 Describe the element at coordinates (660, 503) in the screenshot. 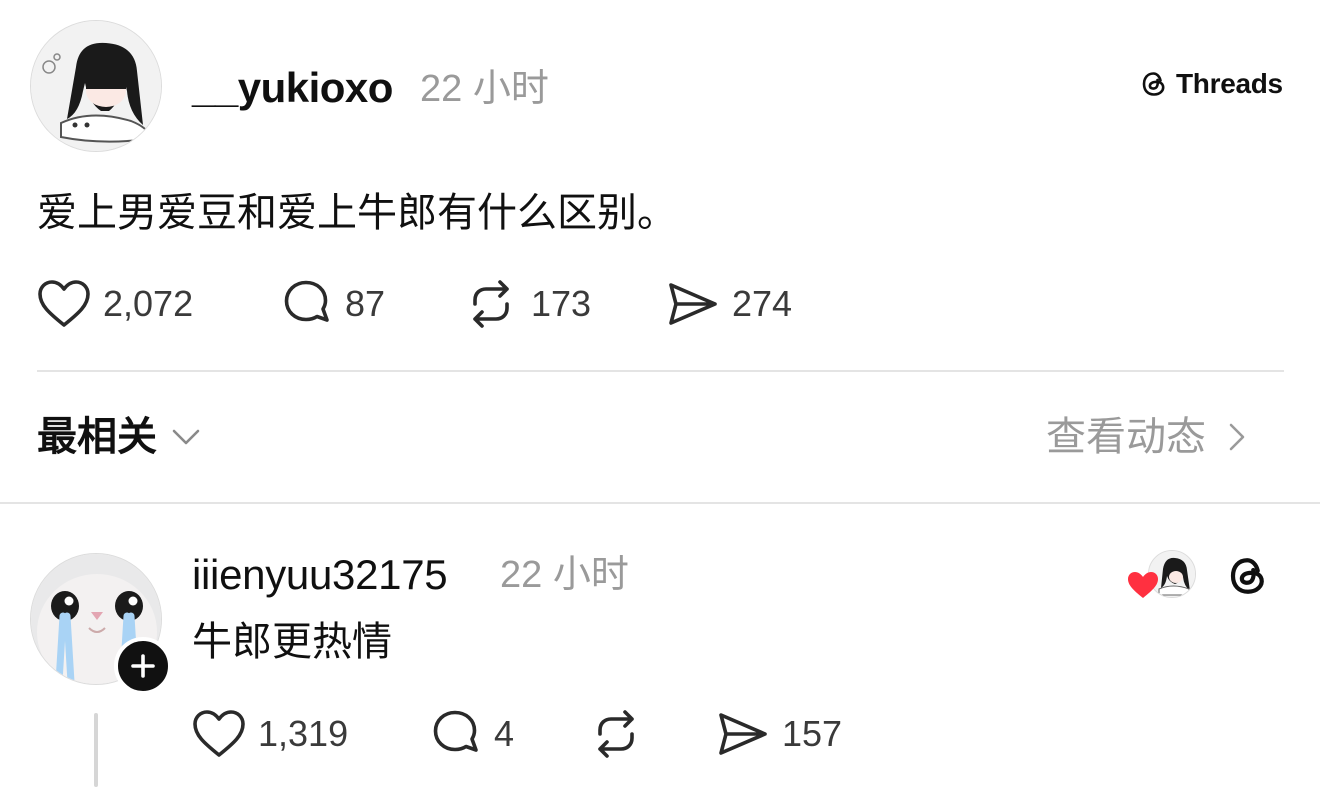

I see `sort-divider` at that location.